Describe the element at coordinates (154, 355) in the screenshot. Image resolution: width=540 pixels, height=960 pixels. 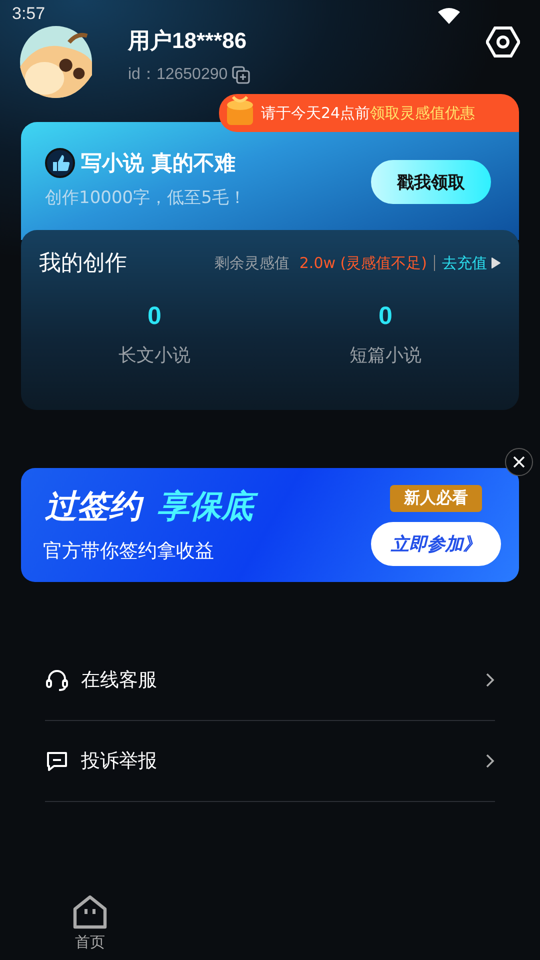
I see `stat-label: 长文小说` at that location.